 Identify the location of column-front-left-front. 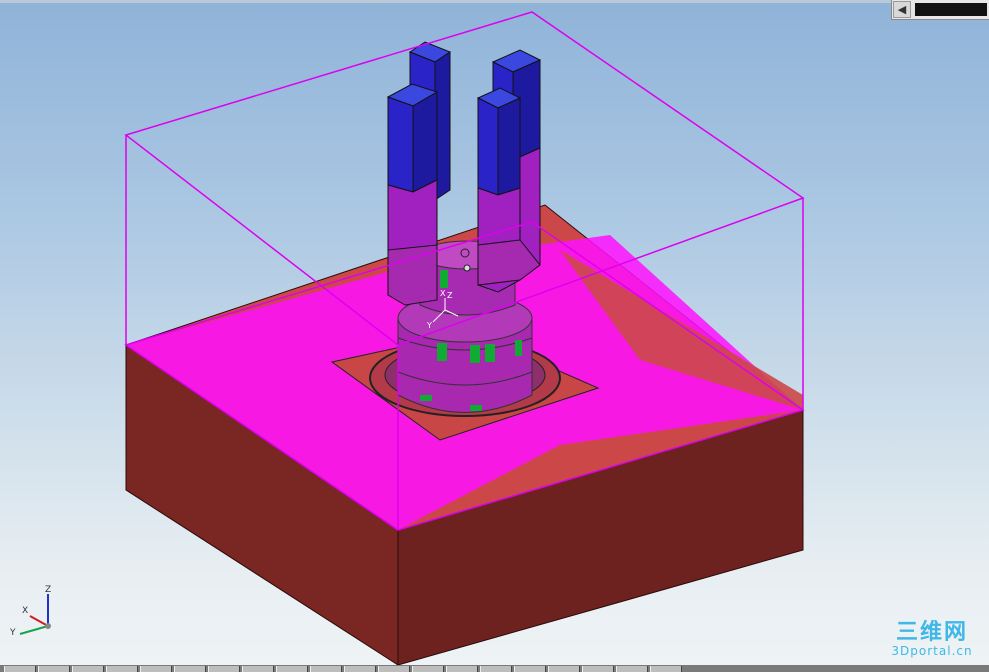
(400, 144).